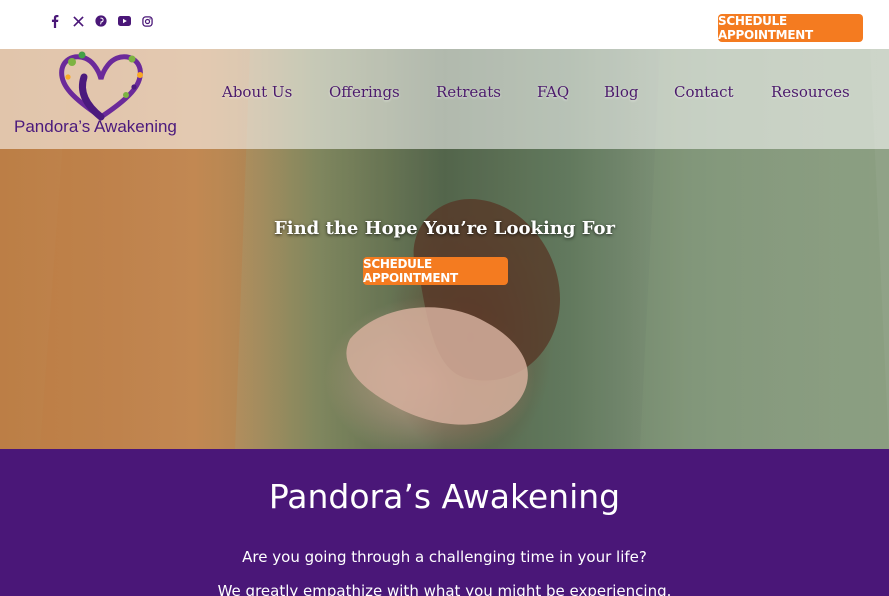  What do you see at coordinates (444, 496) in the screenshot?
I see `intro-heading: Pandora’s Awakening` at bounding box center [444, 496].